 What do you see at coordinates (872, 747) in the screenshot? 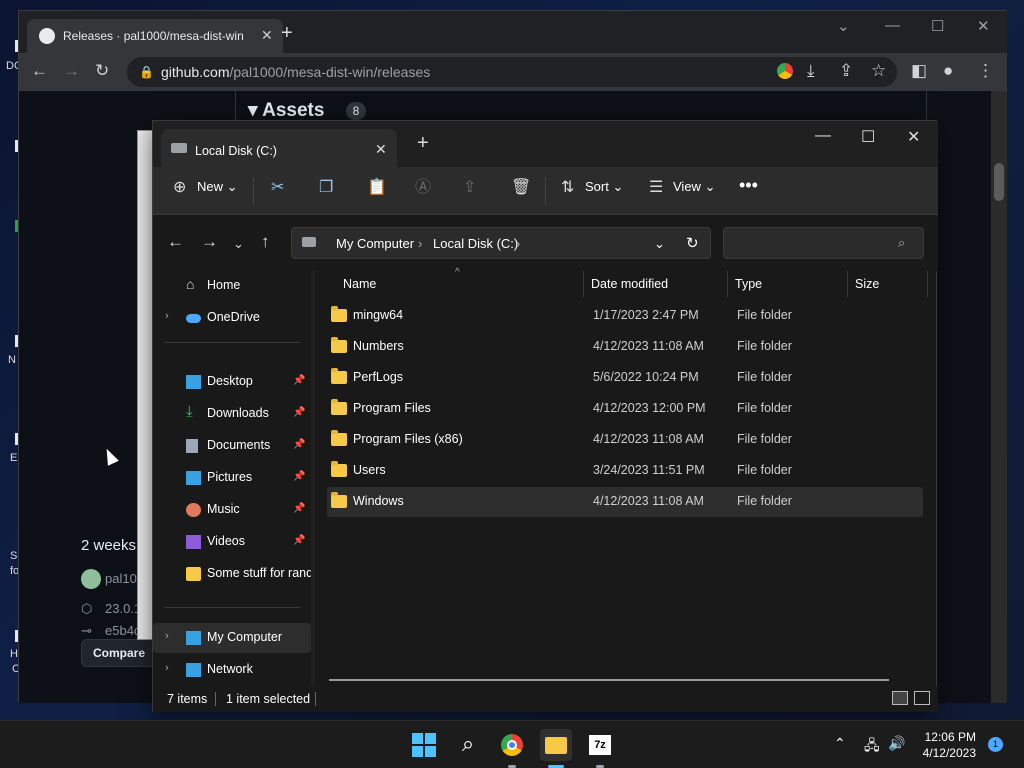
I see `network-icon: 🖧` at bounding box center [872, 747].